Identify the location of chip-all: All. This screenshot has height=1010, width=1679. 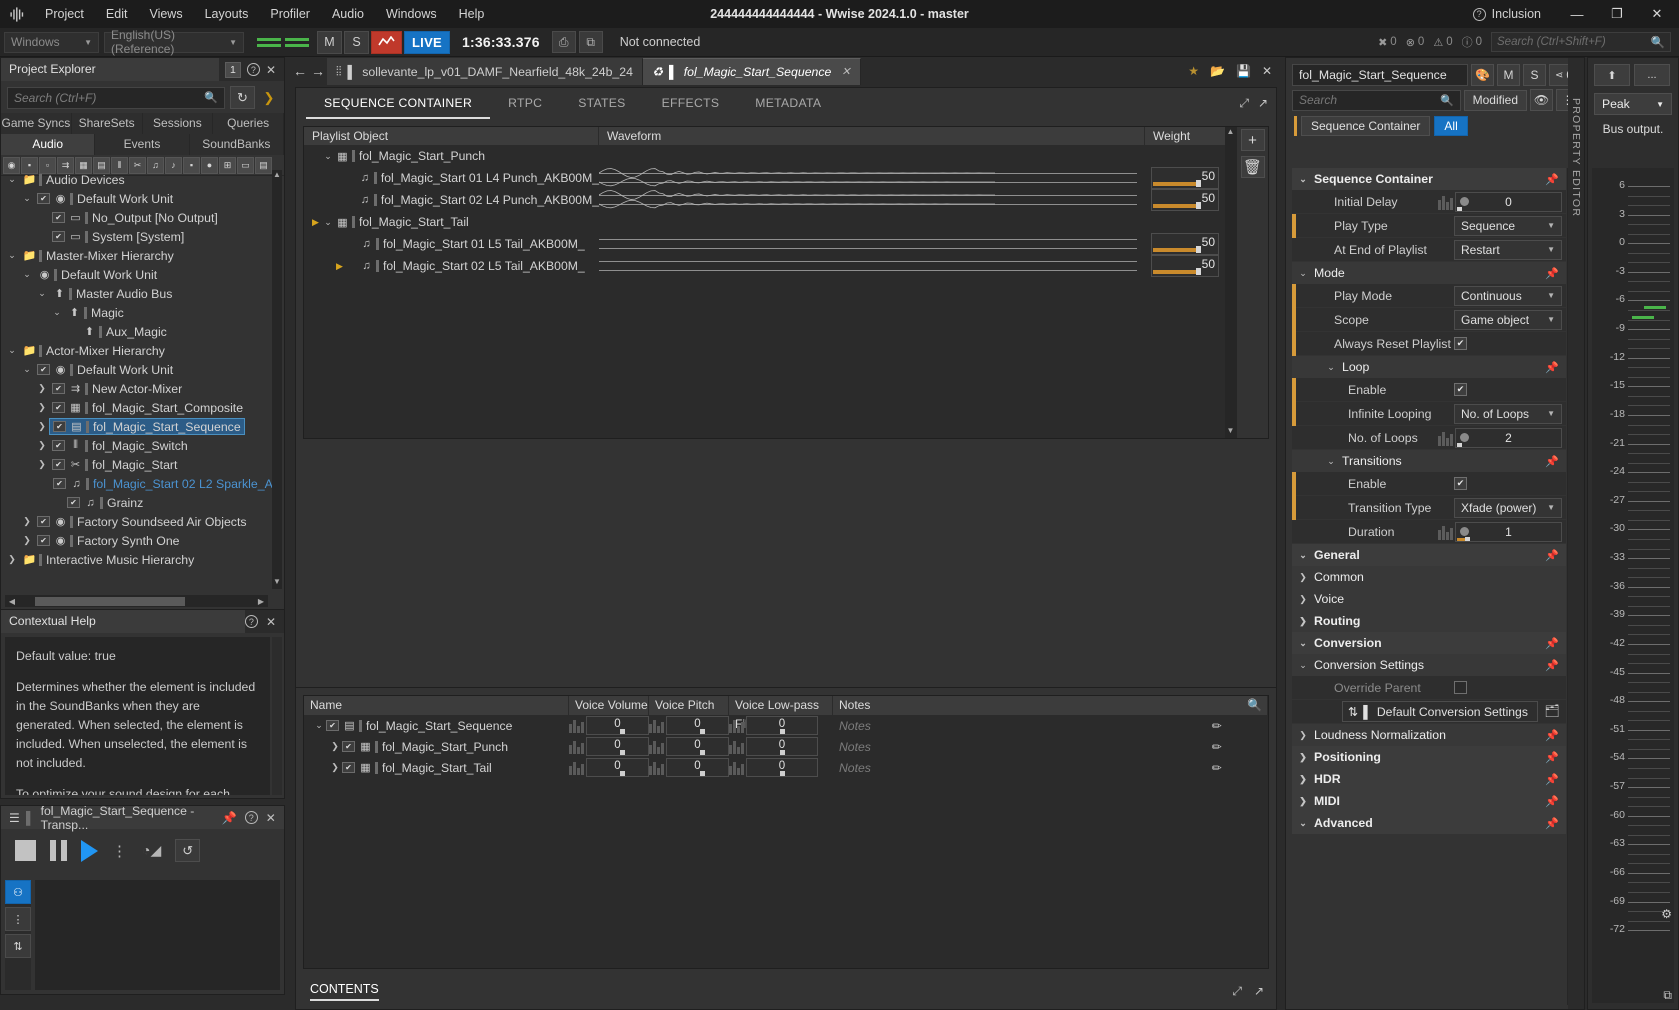
(1451, 126).